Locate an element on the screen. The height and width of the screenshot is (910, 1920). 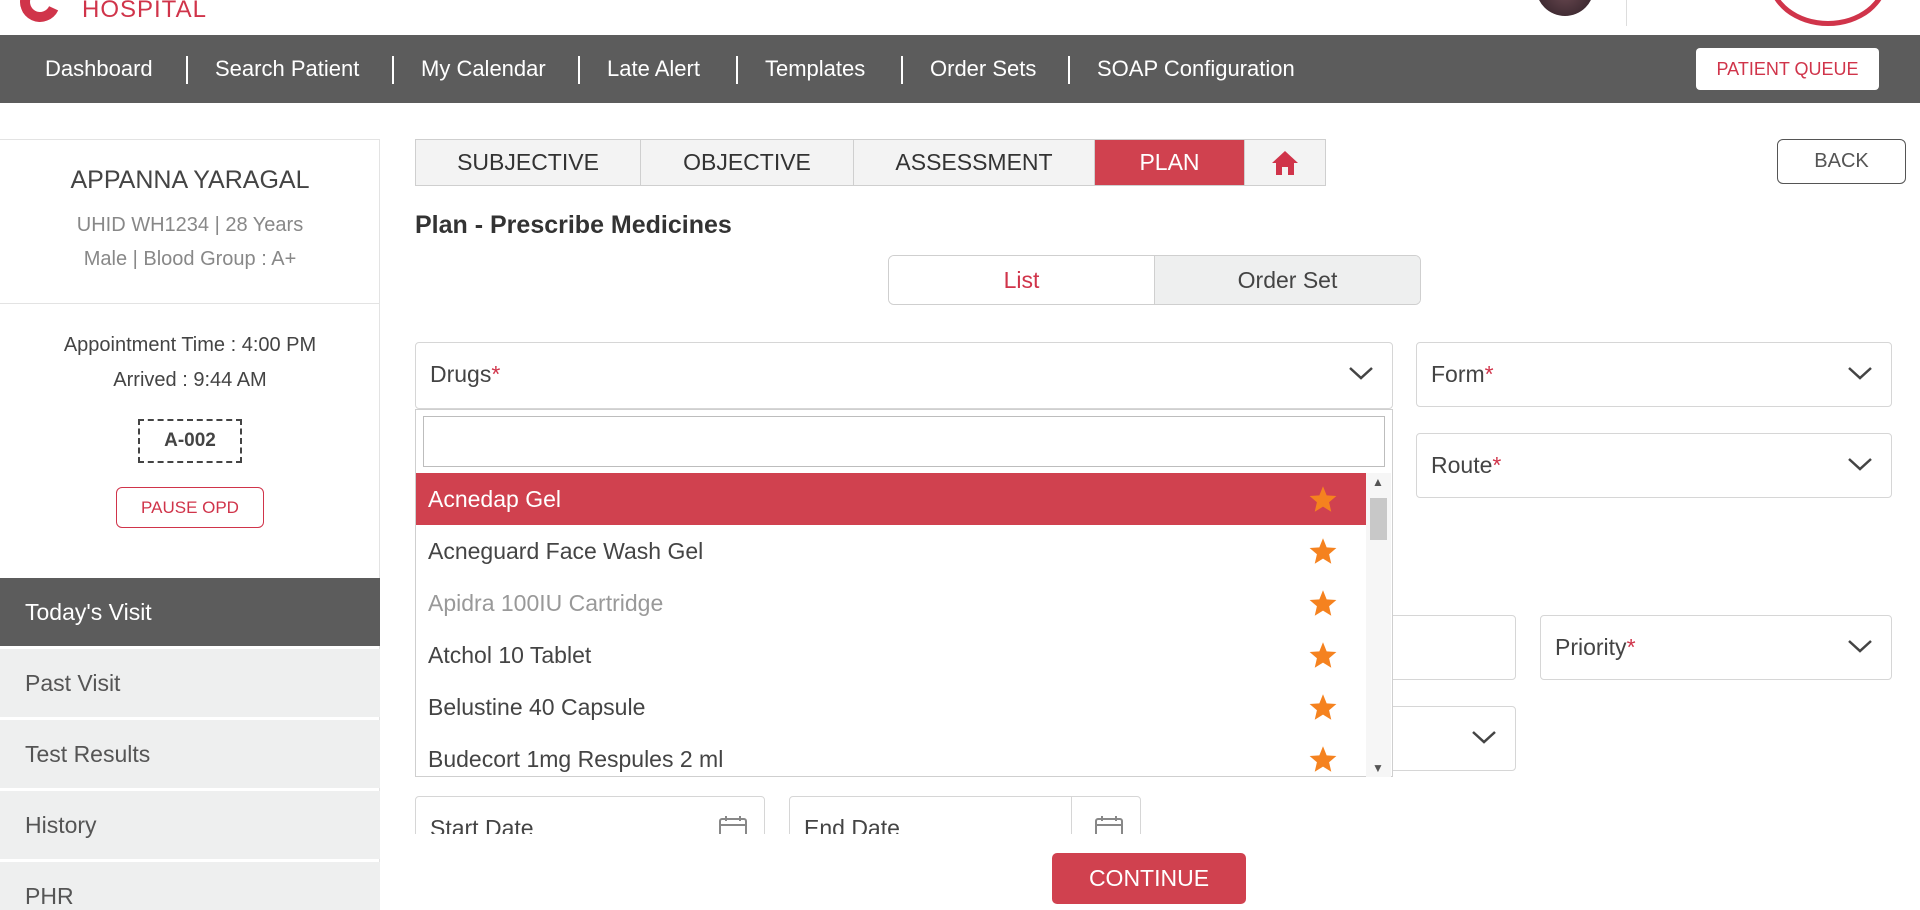
priority-label: Priority* is located at coordinates (1595, 647).